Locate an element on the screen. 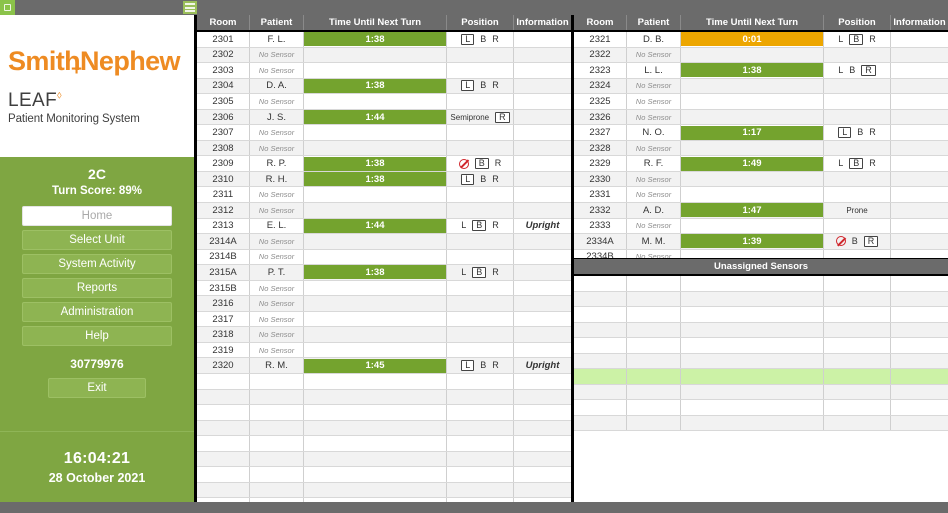 This screenshot has height=513, width=948. table-row: 2305 No Sensor is located at coordinates (384, 102).